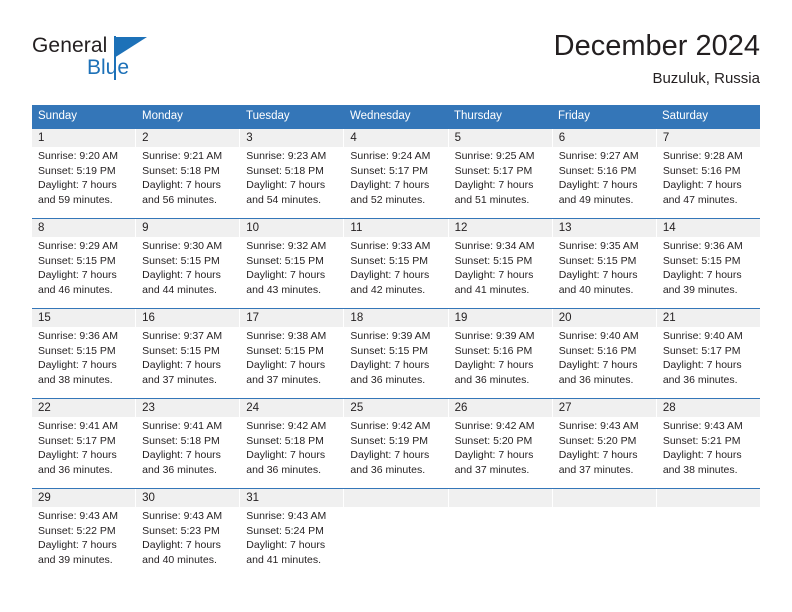 This screenshot has height=612, width=792. Describe the element at coordinates (41, 138) in the screenshot. I see `day-number: 1` at that location.